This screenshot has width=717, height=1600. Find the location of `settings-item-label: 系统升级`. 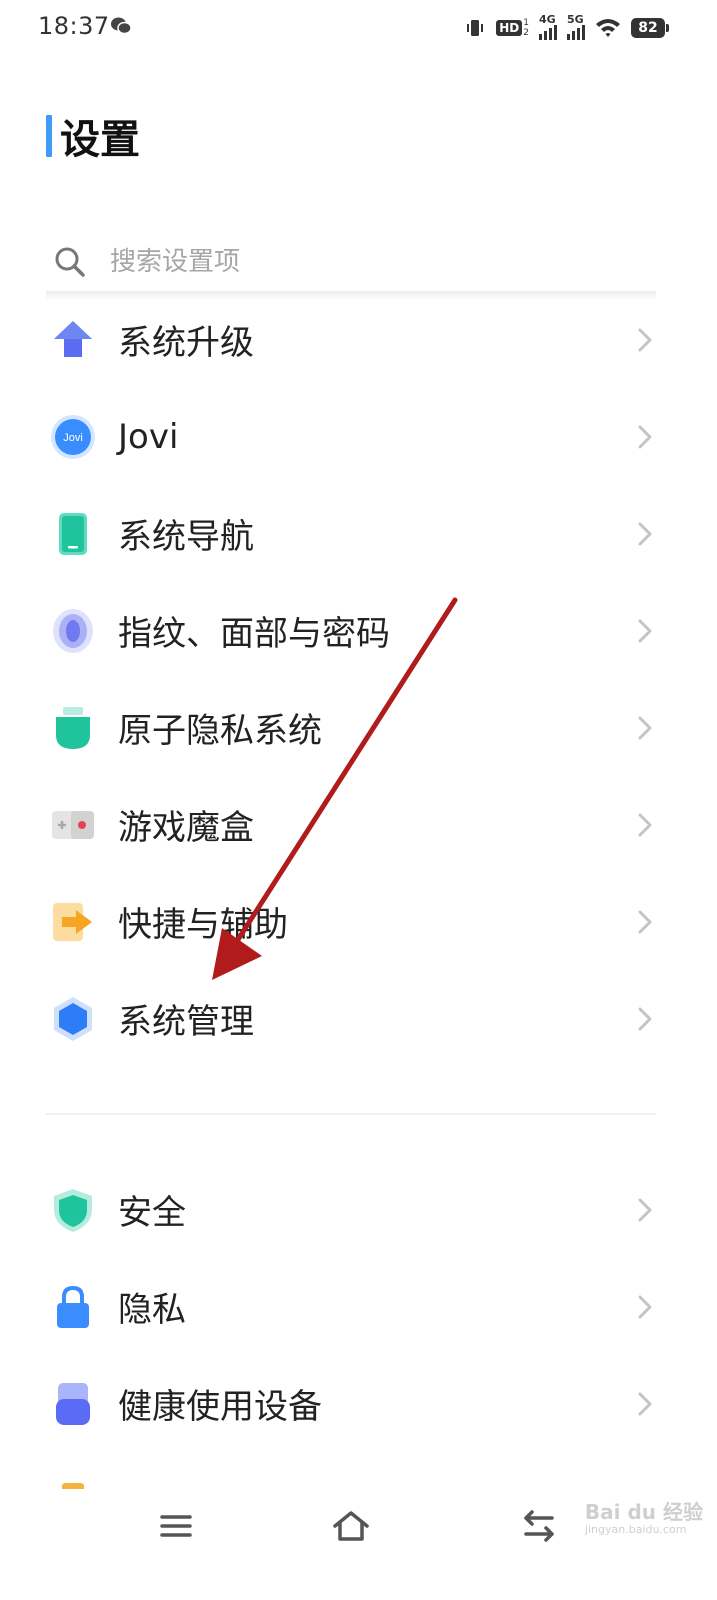

settings-item-label: 系统升级 is located at coordinates (186, 343).